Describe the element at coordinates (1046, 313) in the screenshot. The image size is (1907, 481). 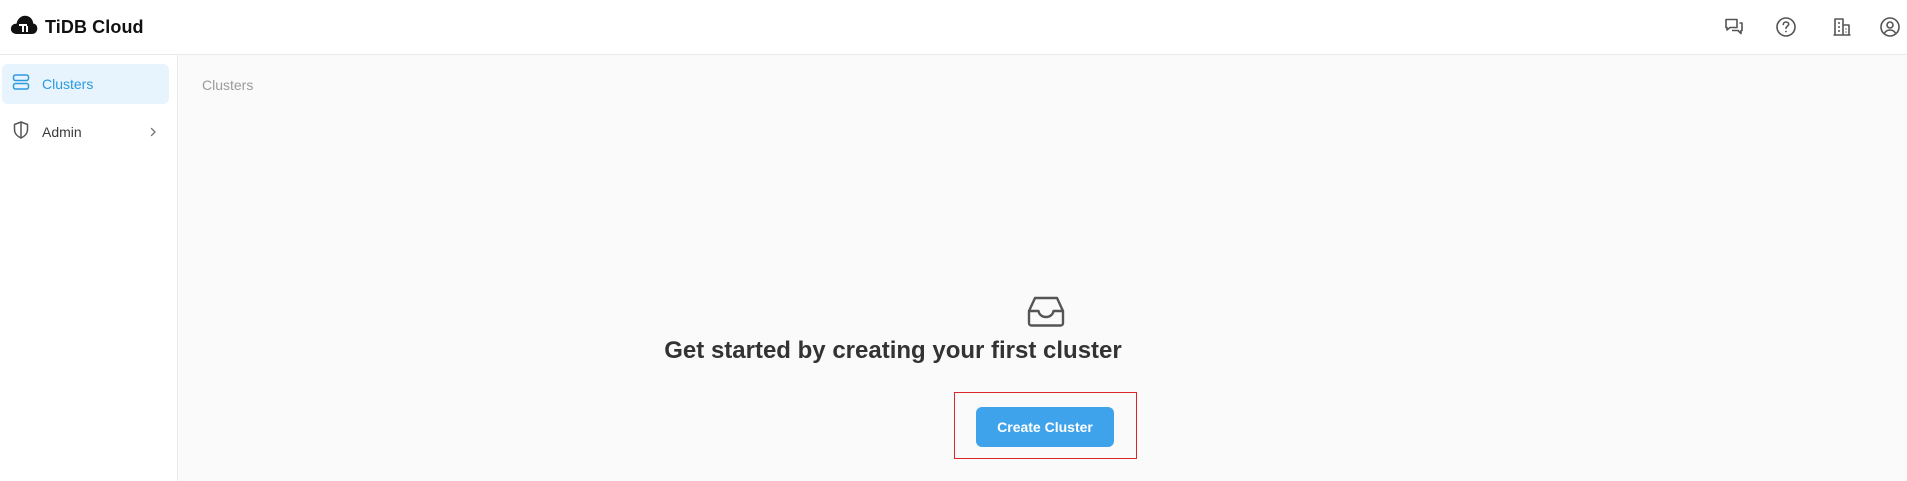
I see `inbox-icon` at that location.